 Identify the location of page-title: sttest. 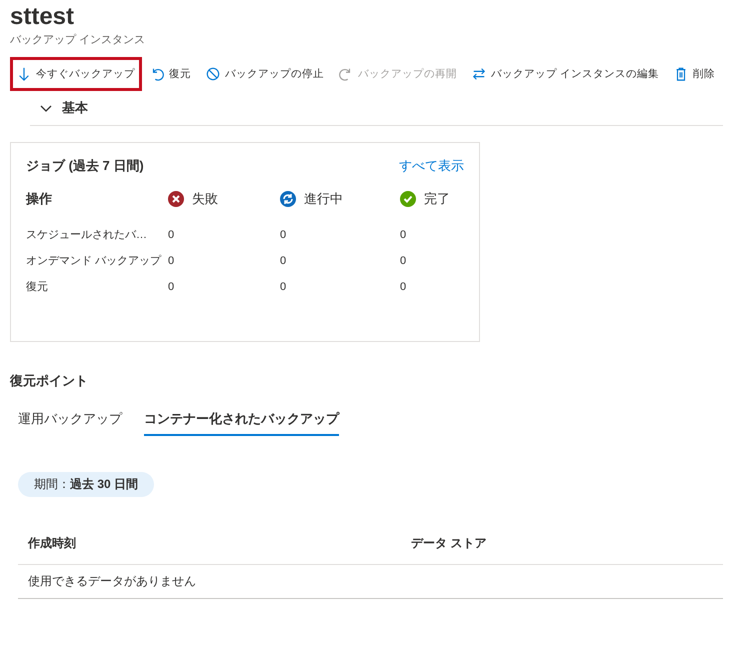
(43, 17).